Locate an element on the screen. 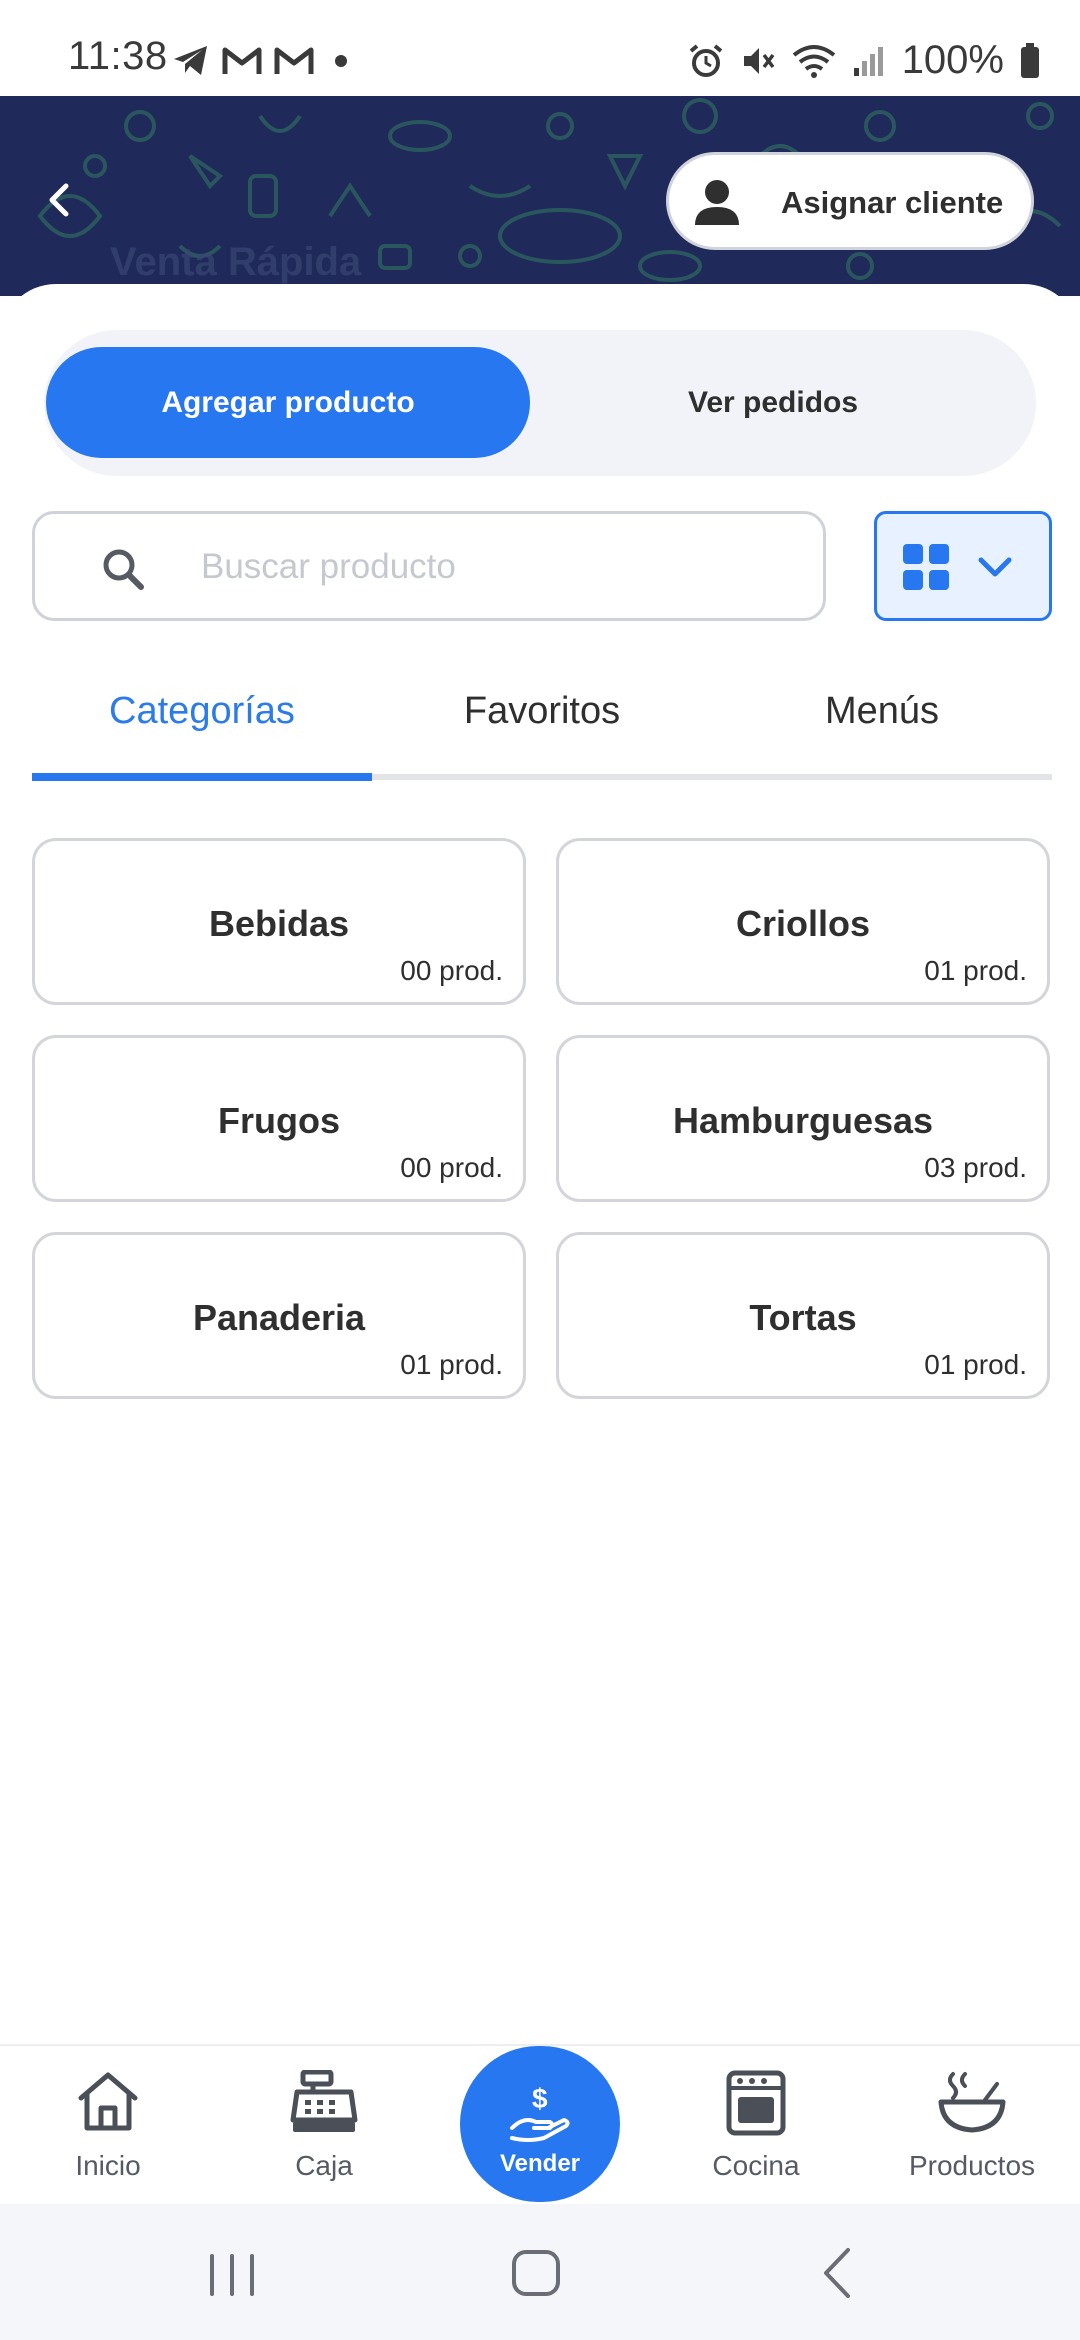 The height and width of the screenshot is (2340, 1080). category-card-frugos: Frugos 00 prod. is located at coordinates (279, 1118).